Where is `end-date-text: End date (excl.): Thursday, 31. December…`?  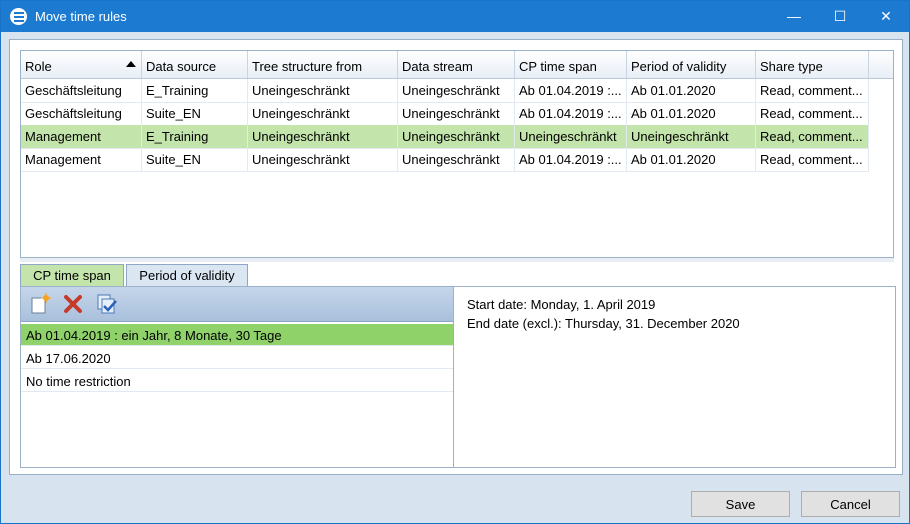 end-date-text: End date (excl.): Thursday, 31. December… is located at coordinates (603, 323).